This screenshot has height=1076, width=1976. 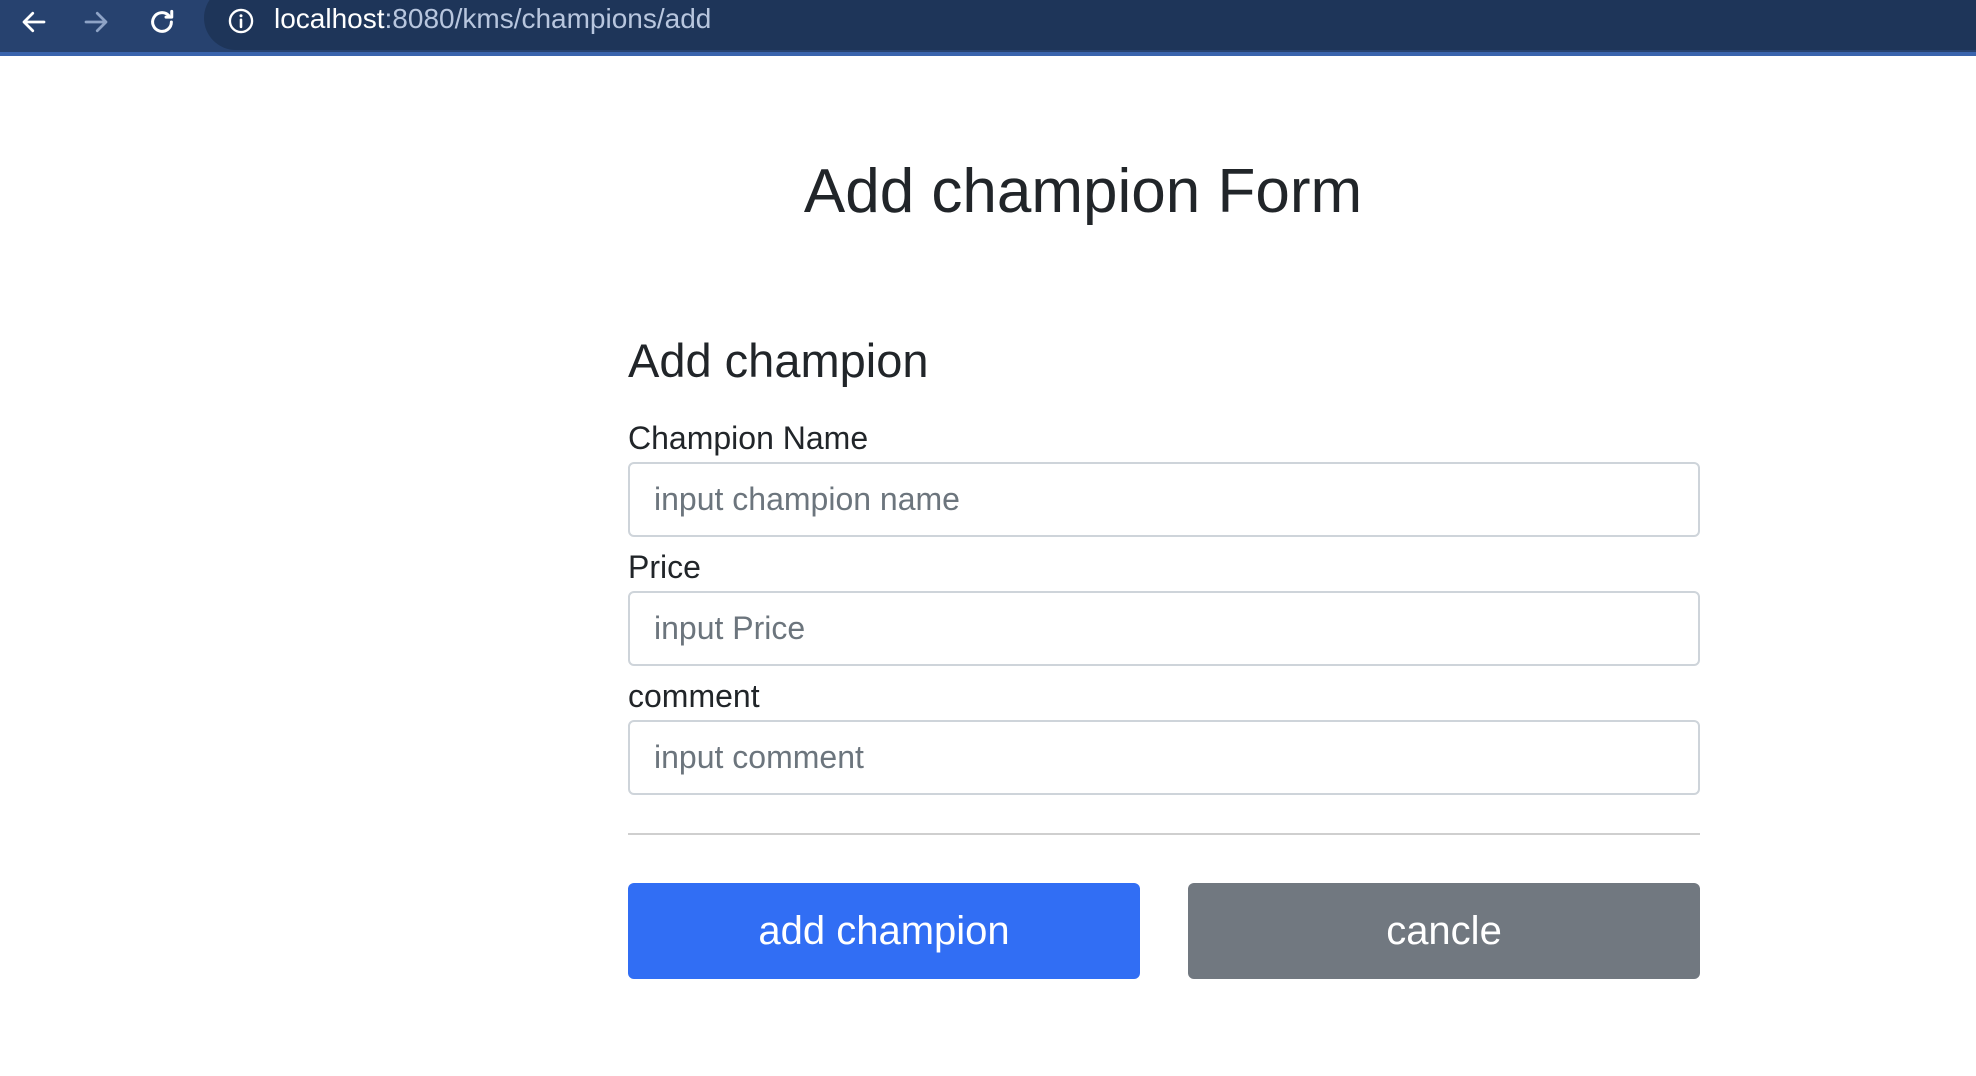 I want to click on browser-toolbar: localhost:8080/kms/champions/add, so click(x=988, y=28).